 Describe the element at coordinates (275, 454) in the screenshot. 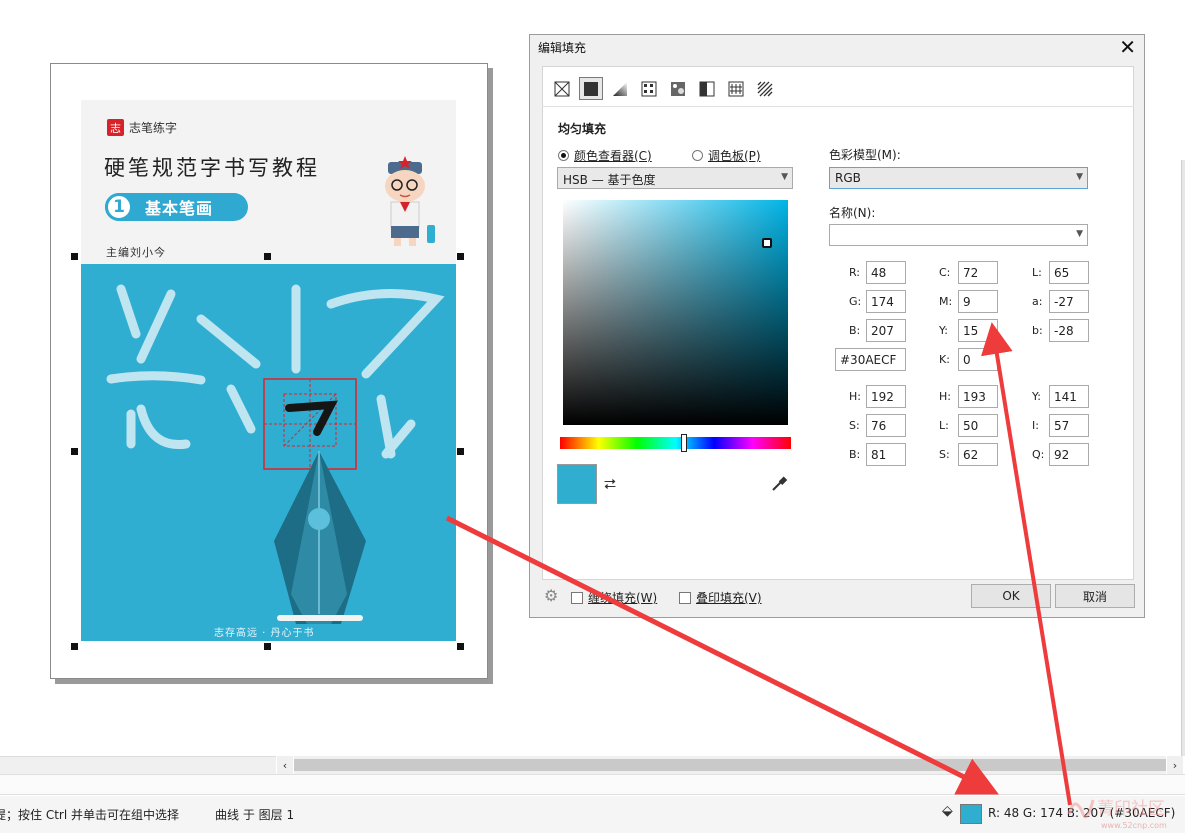

I see `pen-nib-illustration` at that location.